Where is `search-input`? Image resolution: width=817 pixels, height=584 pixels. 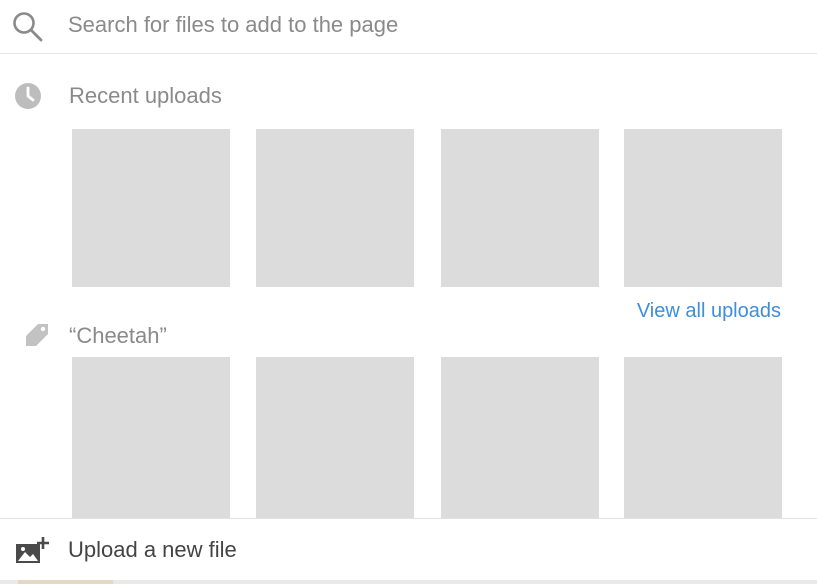
search-input is located at coordinates (428, 25).